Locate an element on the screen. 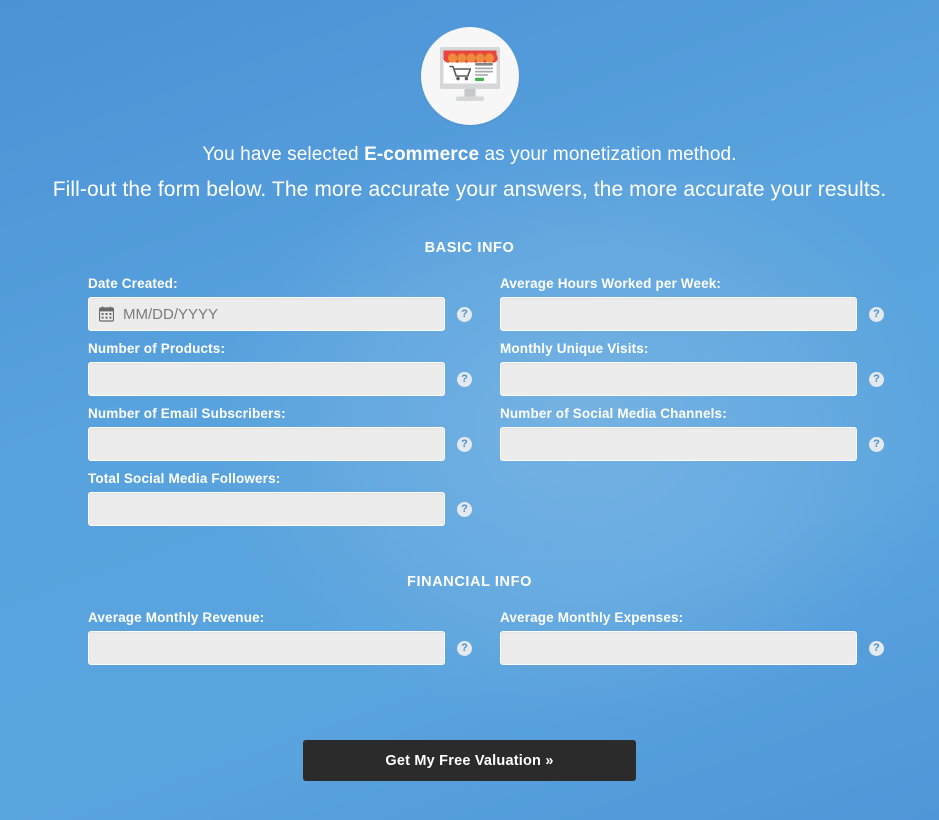 This screenshot has height=820, width=939. label-number-of-email-subscribers: Number of Email Subscribers: is located at coordinates (187, 413).